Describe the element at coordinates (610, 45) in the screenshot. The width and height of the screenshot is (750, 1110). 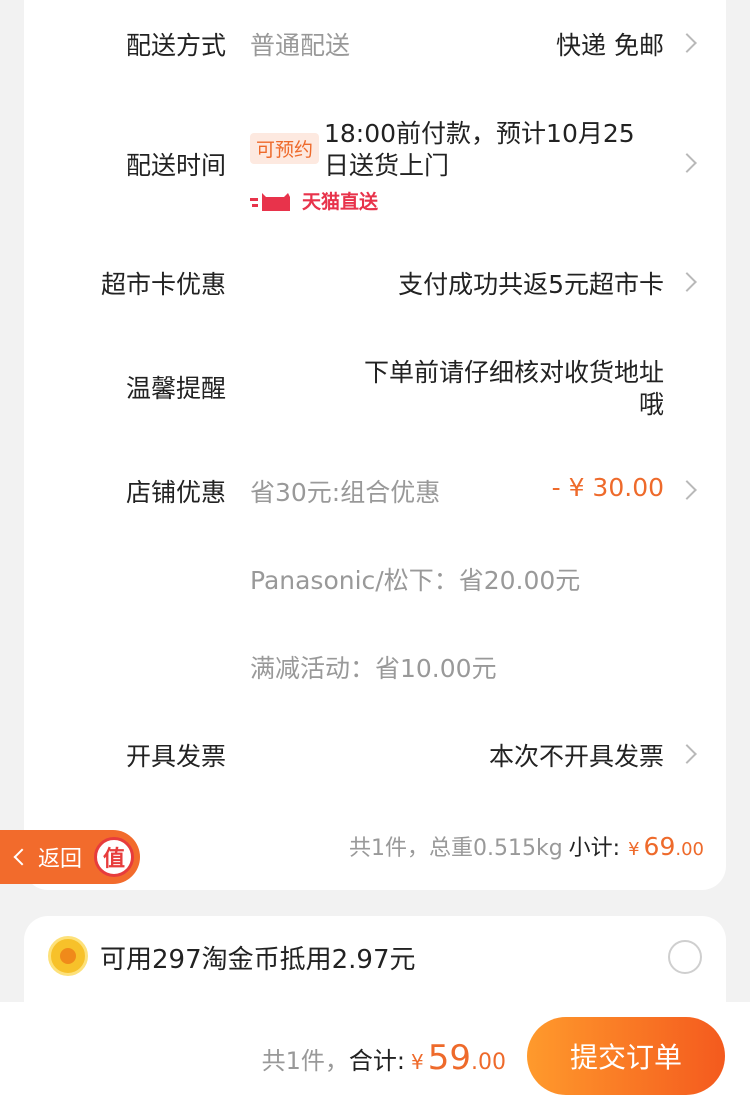
I see `delivery-method-detail: 快递 免邮` at that location.